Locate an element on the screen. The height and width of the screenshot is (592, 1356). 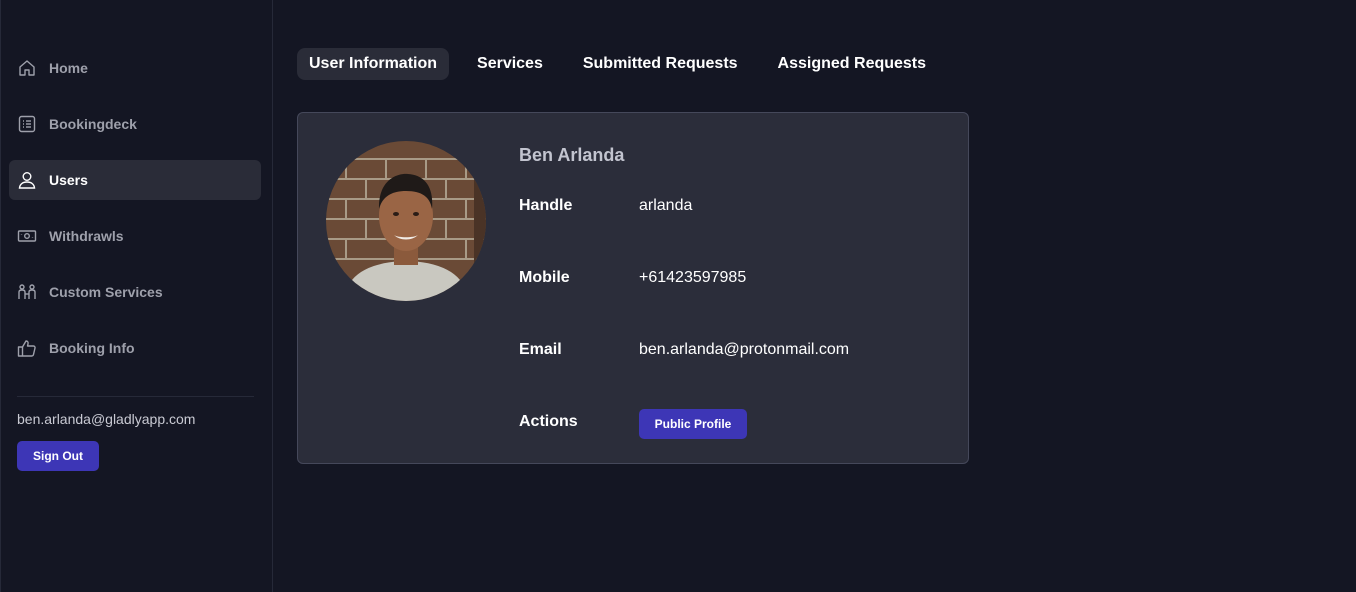
email-value: ben.arlanda@protonmail.com is located at coordinates (744, 349).